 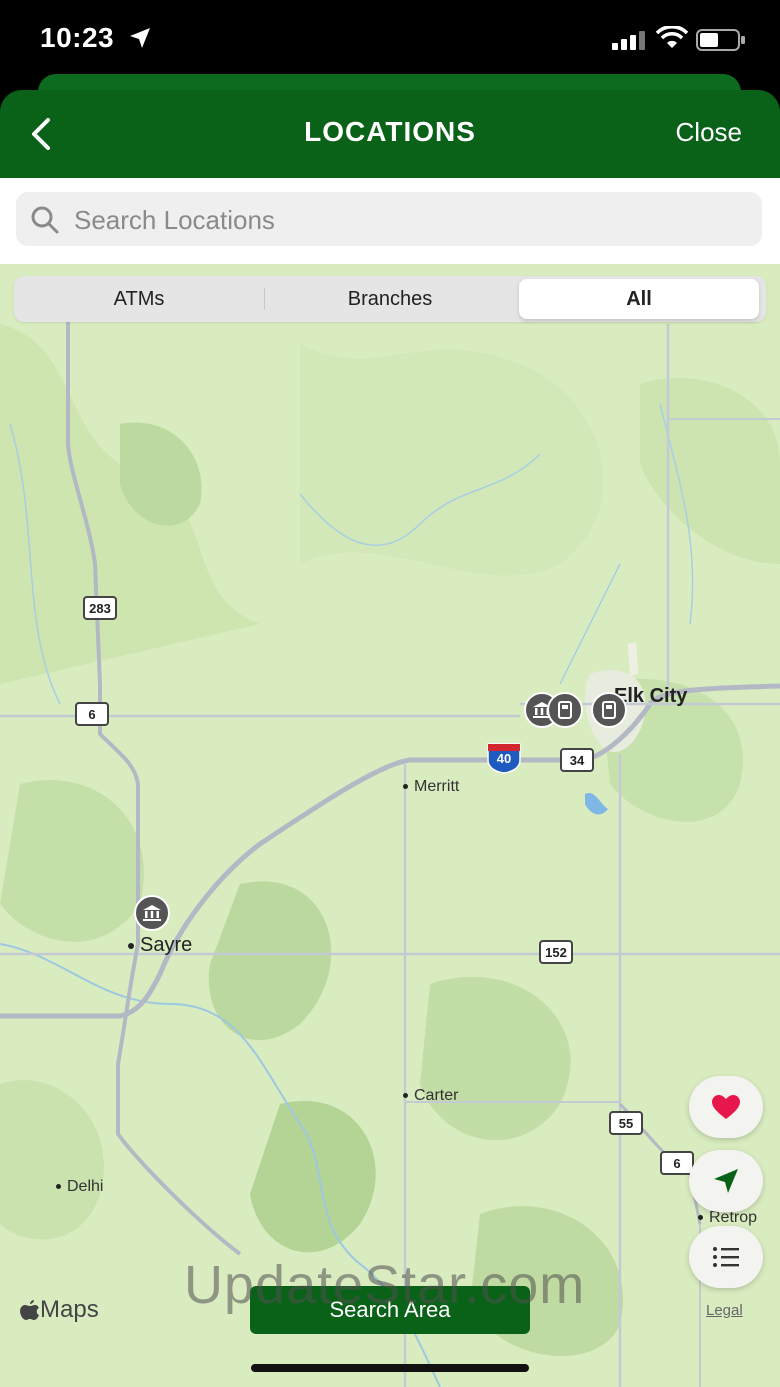 What do you see at coordinates (166, 945) in the screenshot?
I see `town-name: Sayre` at bounding box center [166, 945].